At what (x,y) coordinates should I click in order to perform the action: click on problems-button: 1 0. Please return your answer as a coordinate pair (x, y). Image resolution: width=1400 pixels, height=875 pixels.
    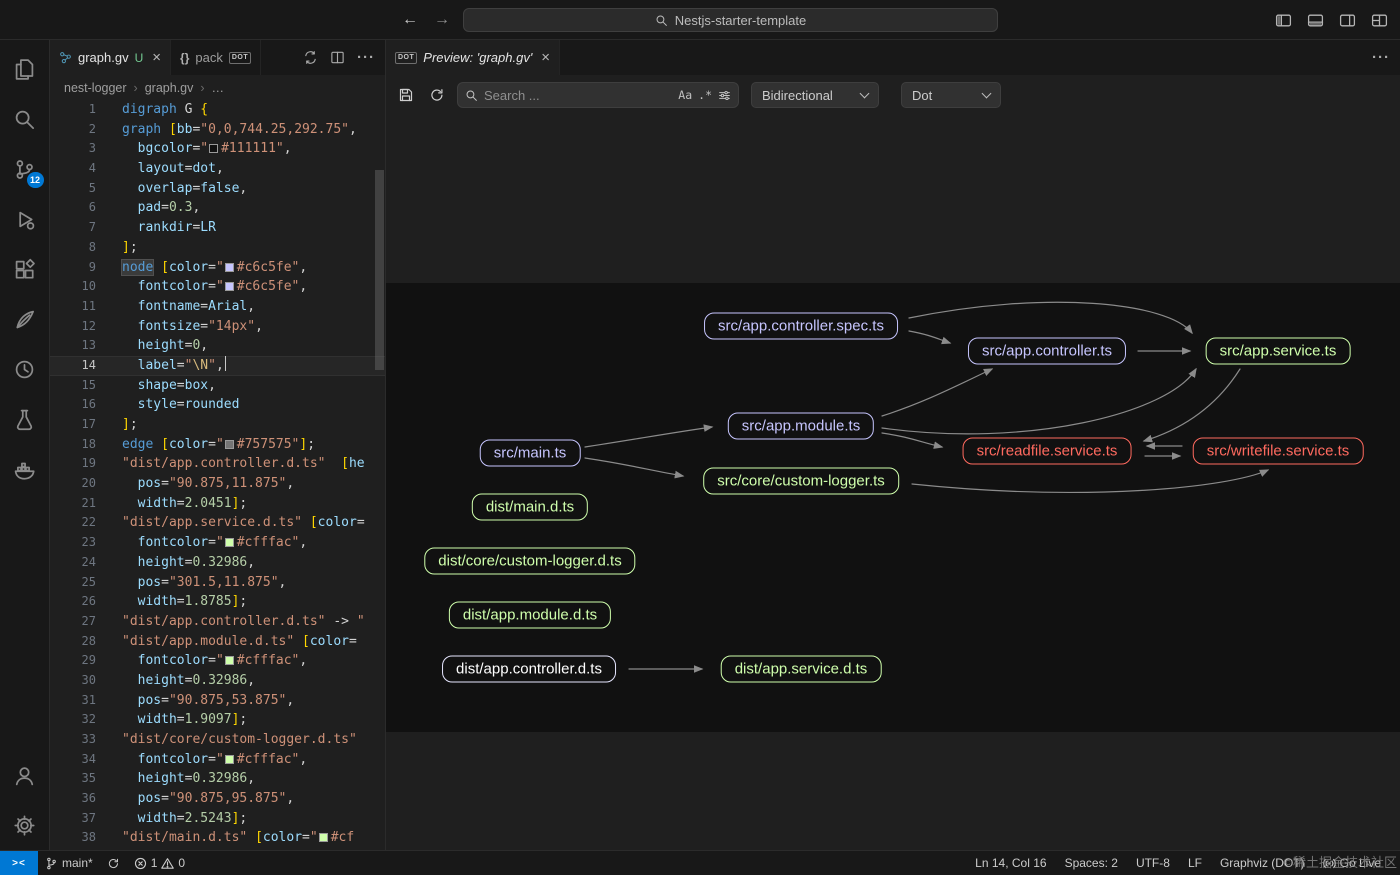
    Looking at the image, I should click on (159, 863).